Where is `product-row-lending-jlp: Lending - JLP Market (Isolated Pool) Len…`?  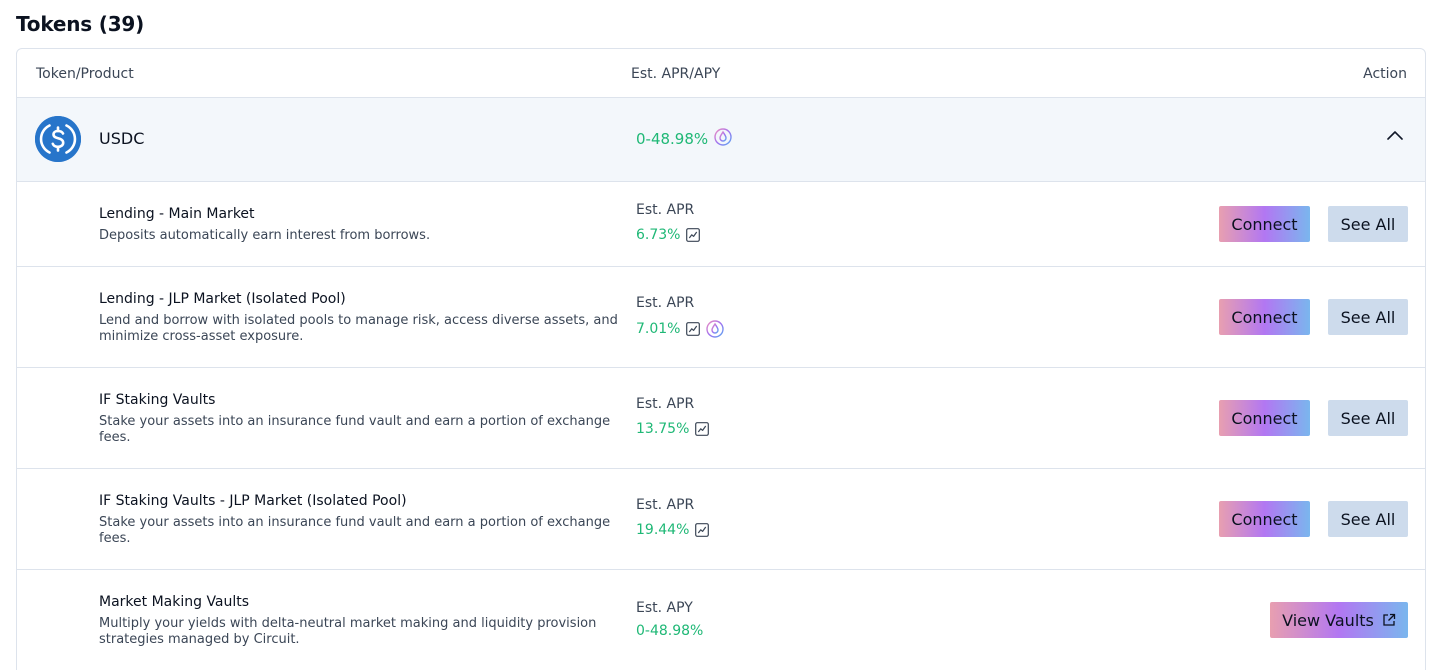 product-row-lending-jlp: Lending - JLP Market (Isolated Pool) Len… is located at coordinates (721, 317).